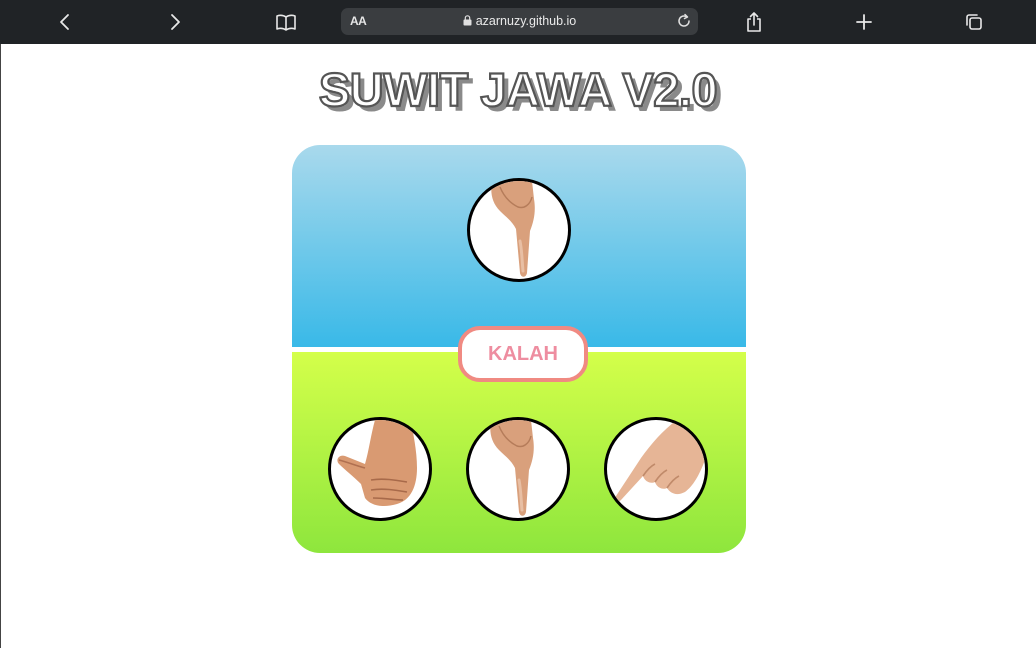 The image size is (1036, 648). I want to click on address-bar: AA azarnuzy.github.io, so click(519, 21).